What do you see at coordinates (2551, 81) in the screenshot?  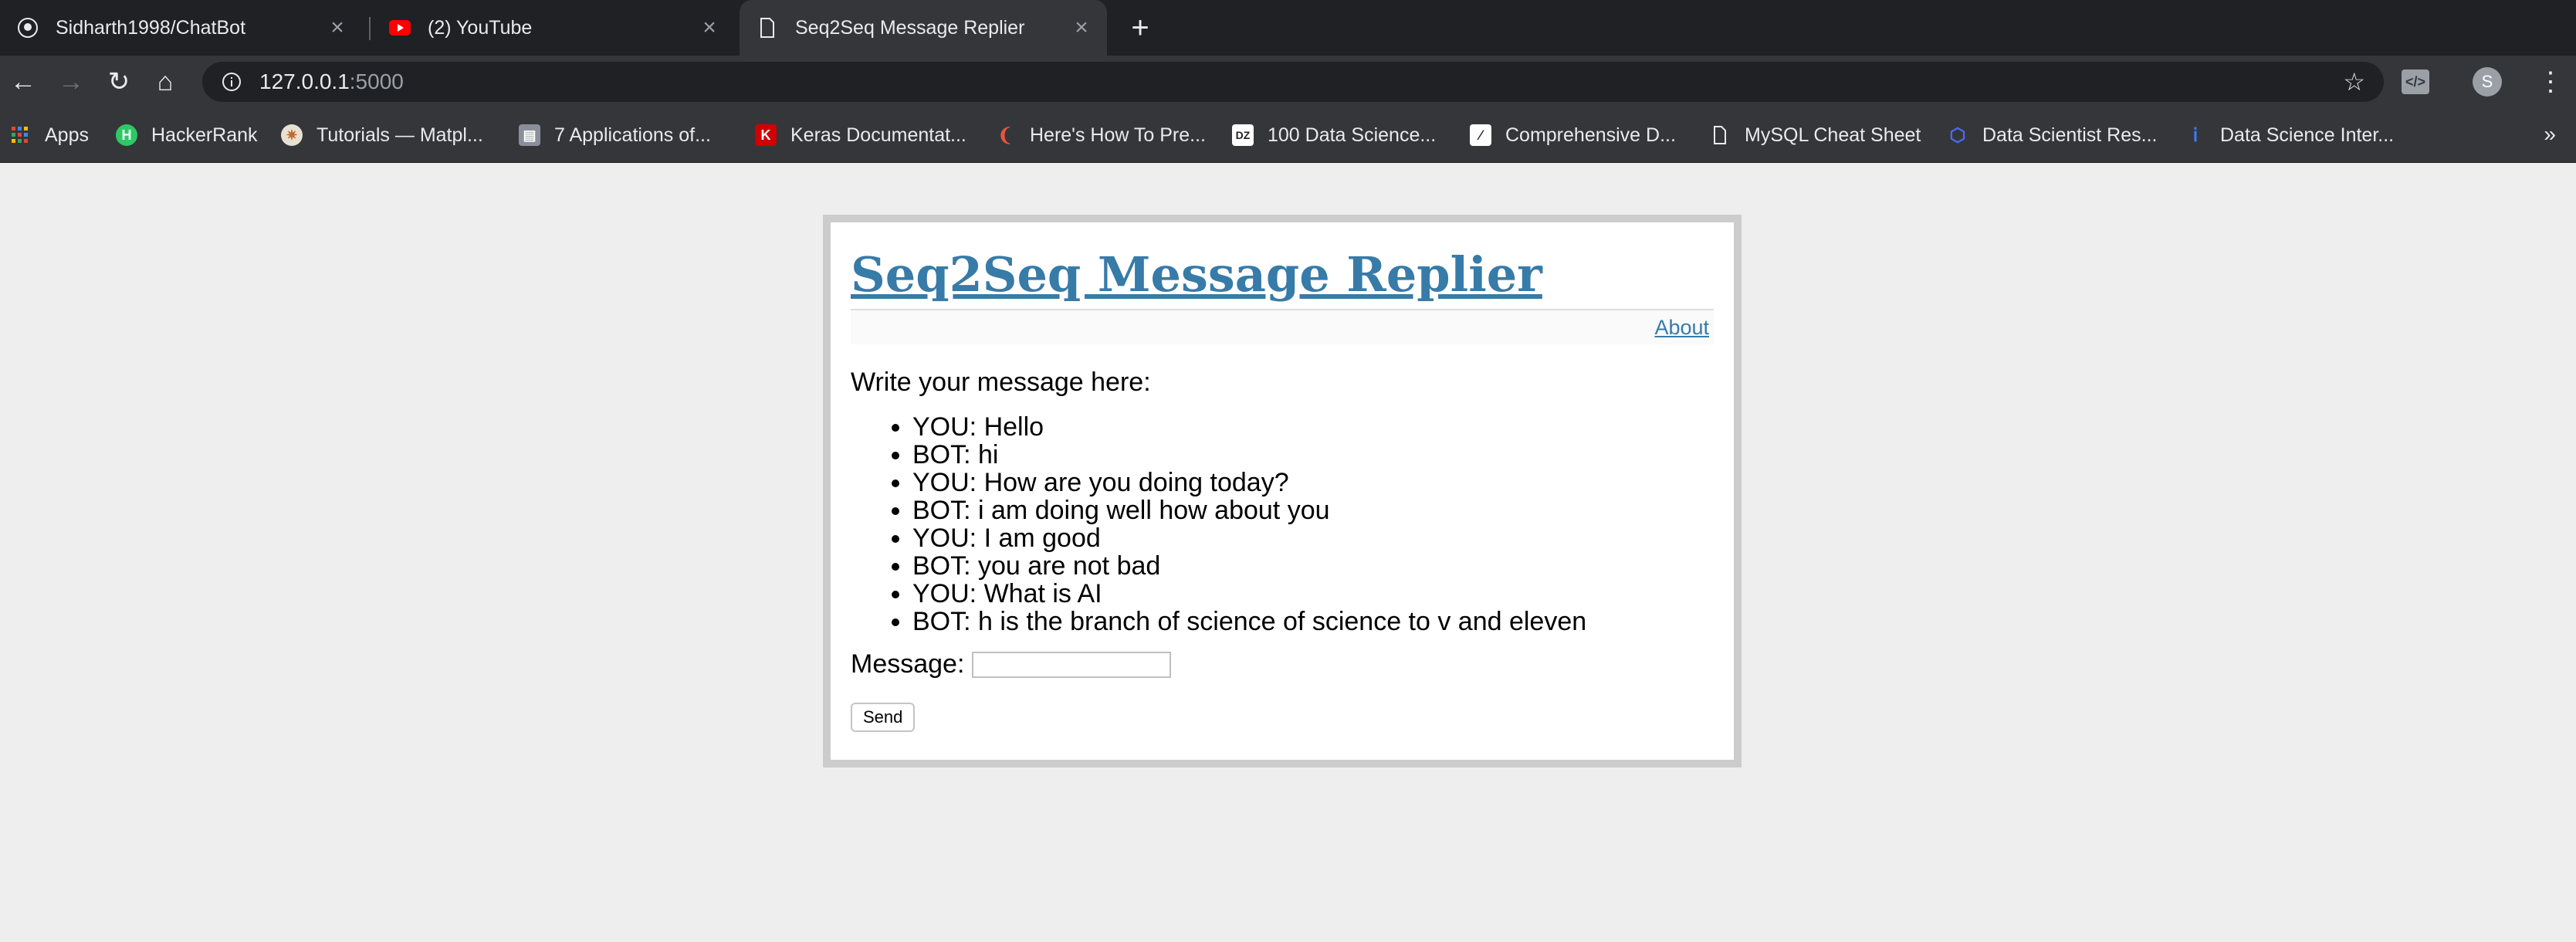 I see `menu-kebab-icon: ⋮` at bounding box center [2551, 81].